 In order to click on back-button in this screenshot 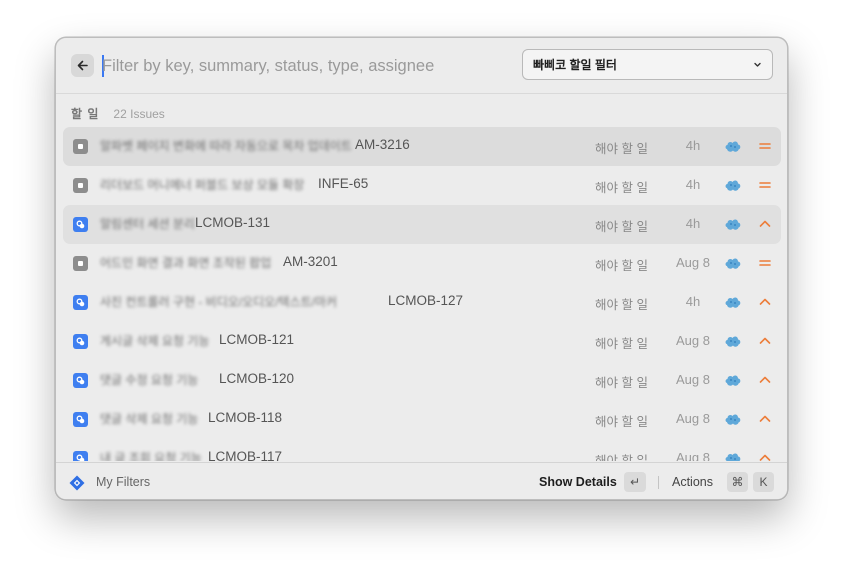, I will do `click(82, 65)`.